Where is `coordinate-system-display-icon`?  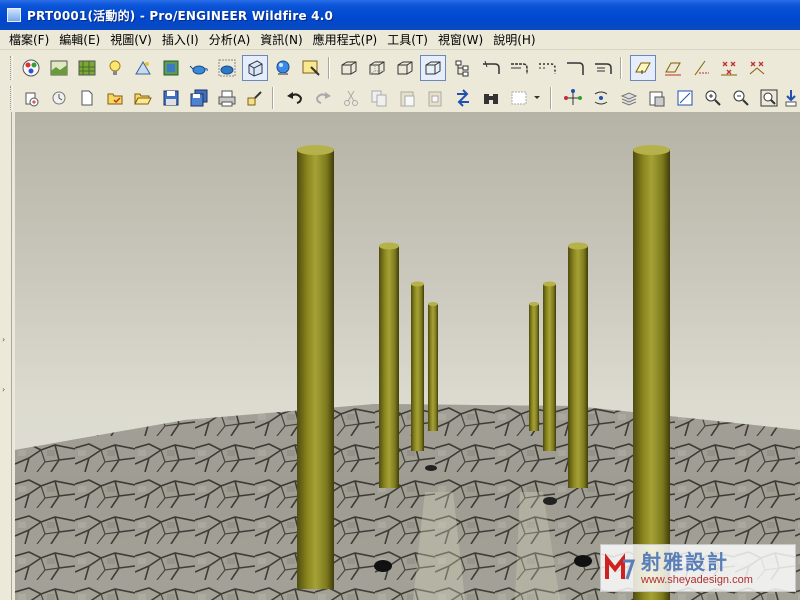
coordinate-system-display-icon is located at coordinates (729, 68).